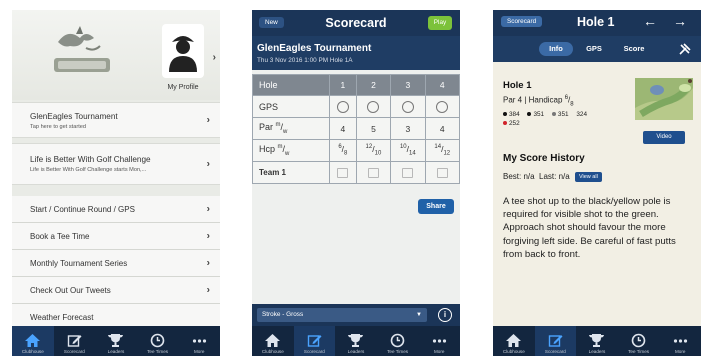 The image size is (704, 356). Describe the element at coordinates (664, 99) in the screenshot. I see `hole-map-thumbnail` at that location.